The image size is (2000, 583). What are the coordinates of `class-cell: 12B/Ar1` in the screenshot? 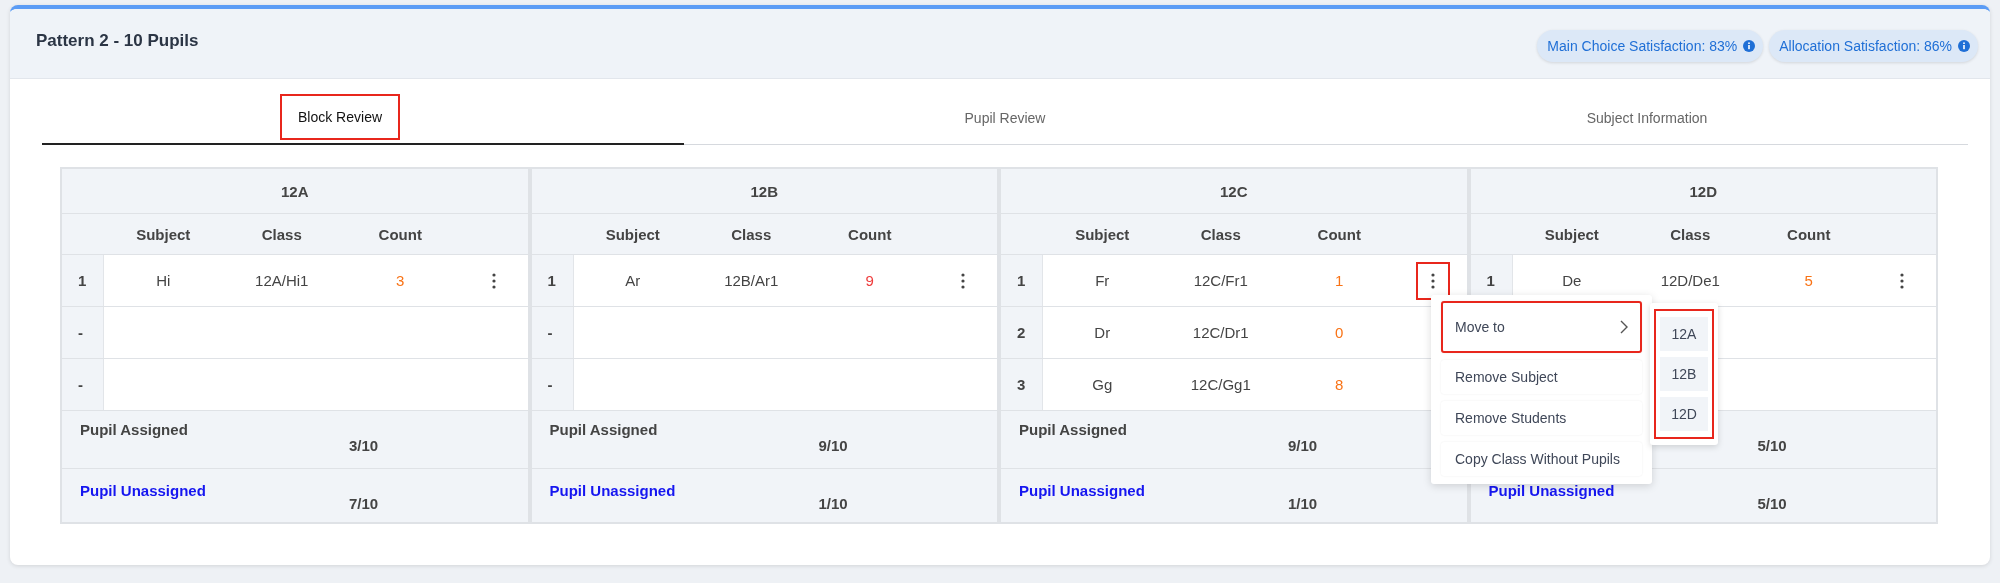 It's located at (751, 280).